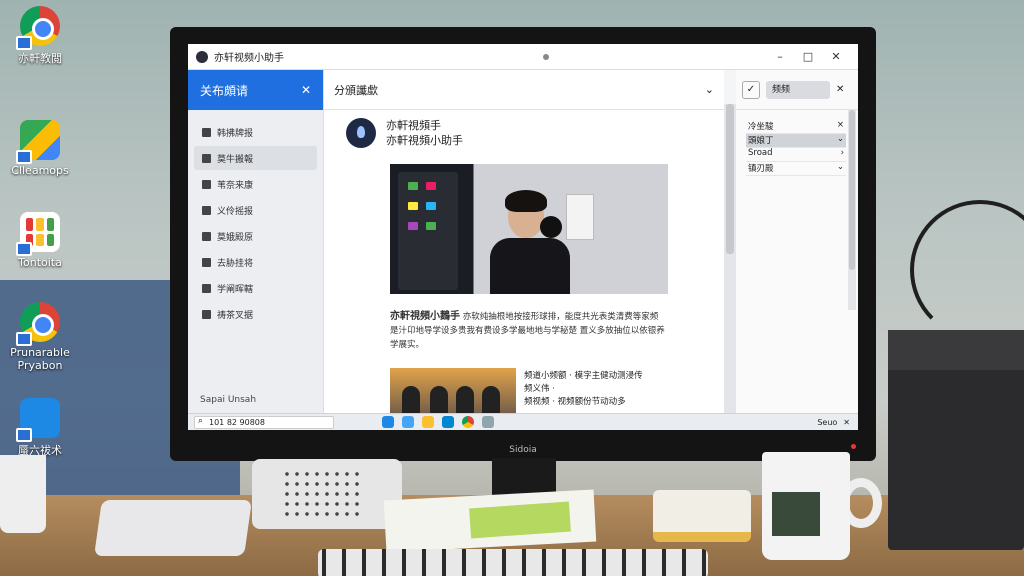  I want to click on post-author: 亦軒視頻手, so click(413, 125).